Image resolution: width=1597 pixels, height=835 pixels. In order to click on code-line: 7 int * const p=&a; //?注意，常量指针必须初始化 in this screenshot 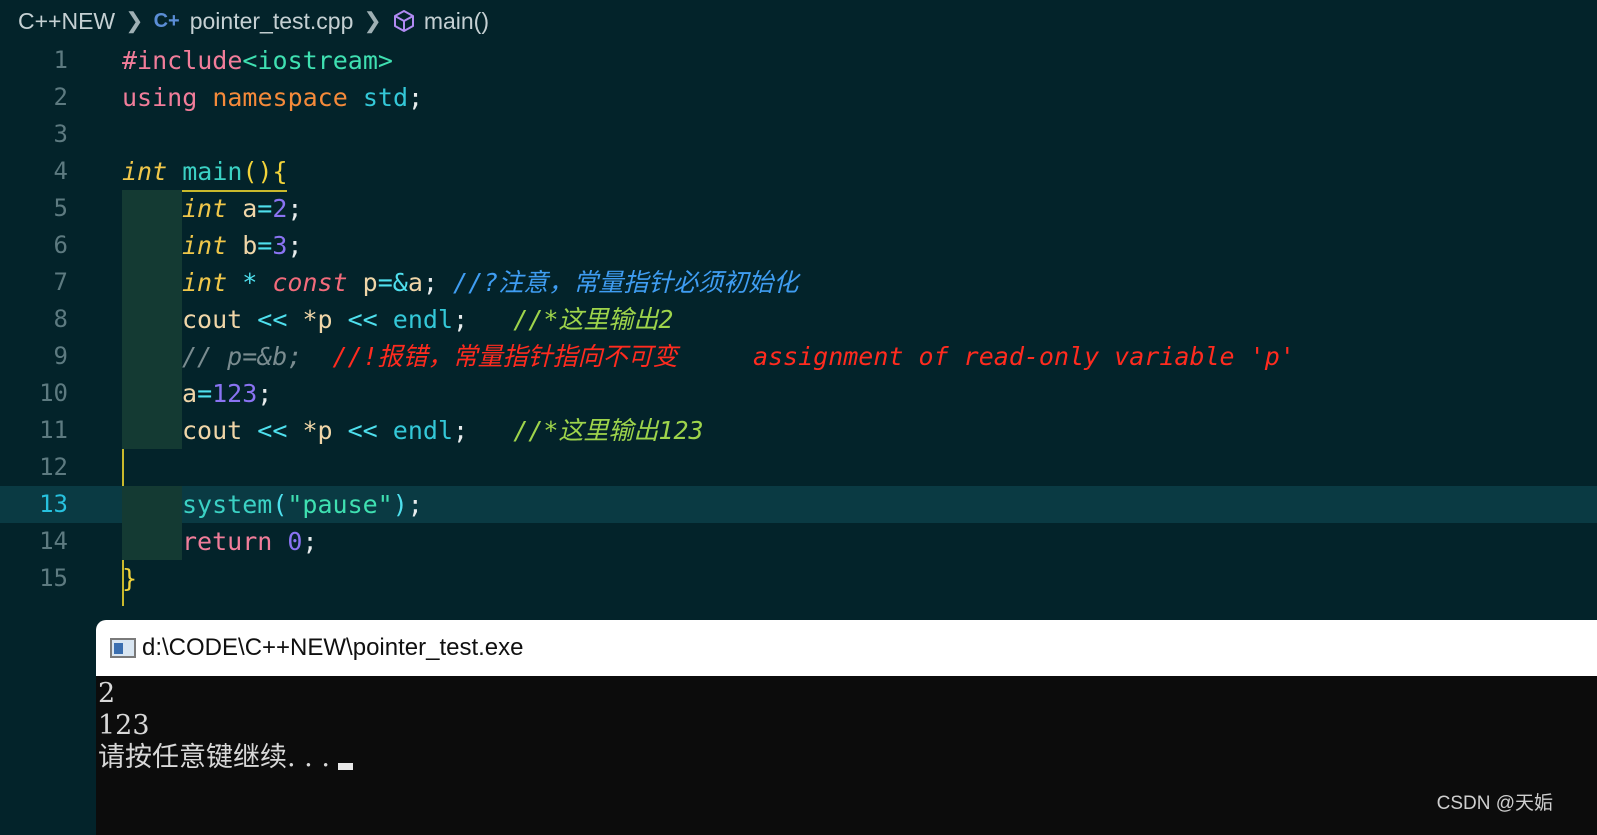, I will do `click(798, 282)`.